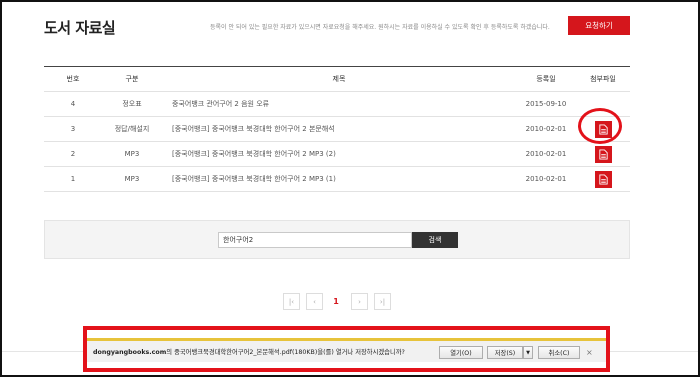 Image resolution: width=700 pixels, height=377 pixels. I want to click on request-button: 요청하기, so click(599, 25).